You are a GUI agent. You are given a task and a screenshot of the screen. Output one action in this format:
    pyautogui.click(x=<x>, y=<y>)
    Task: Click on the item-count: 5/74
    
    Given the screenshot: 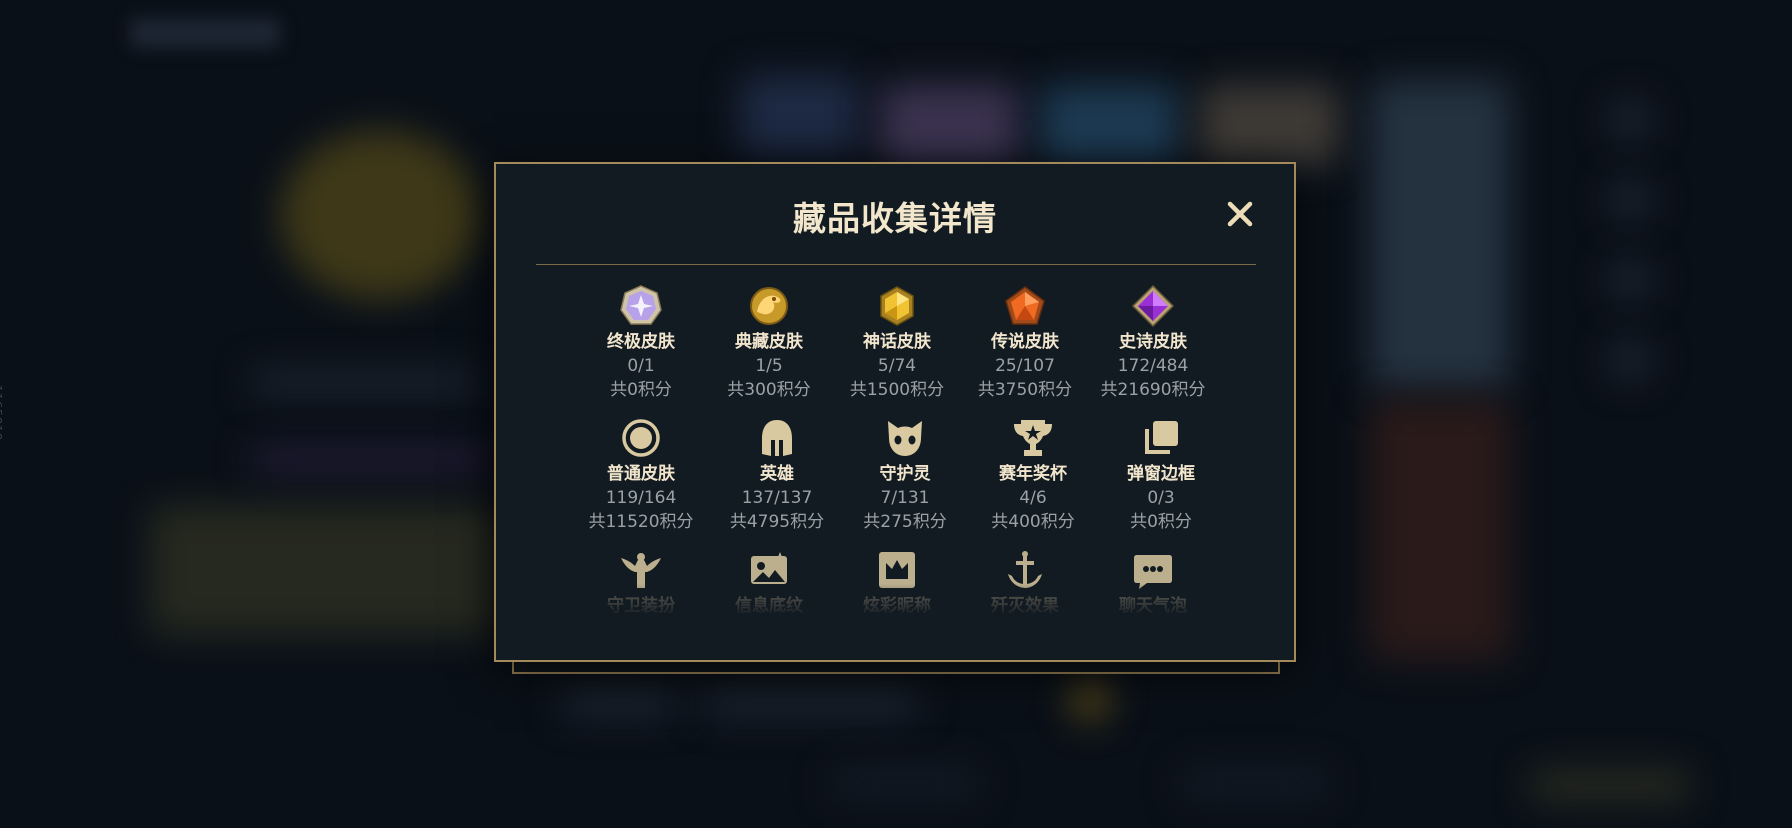 What is the action you would take?
    pyautogui.click(x=897, y=366)
    